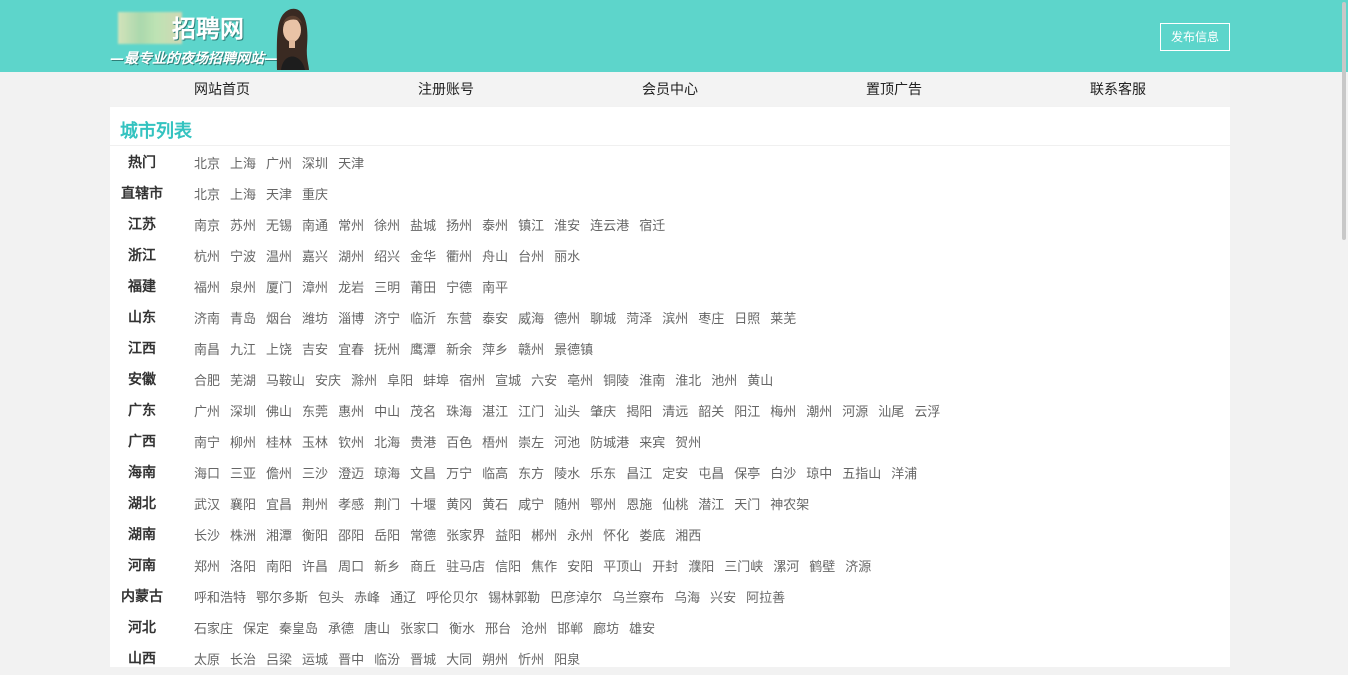 The image size is (1348, 675). I want to click on city-link: 三沙, so click(315, 473).